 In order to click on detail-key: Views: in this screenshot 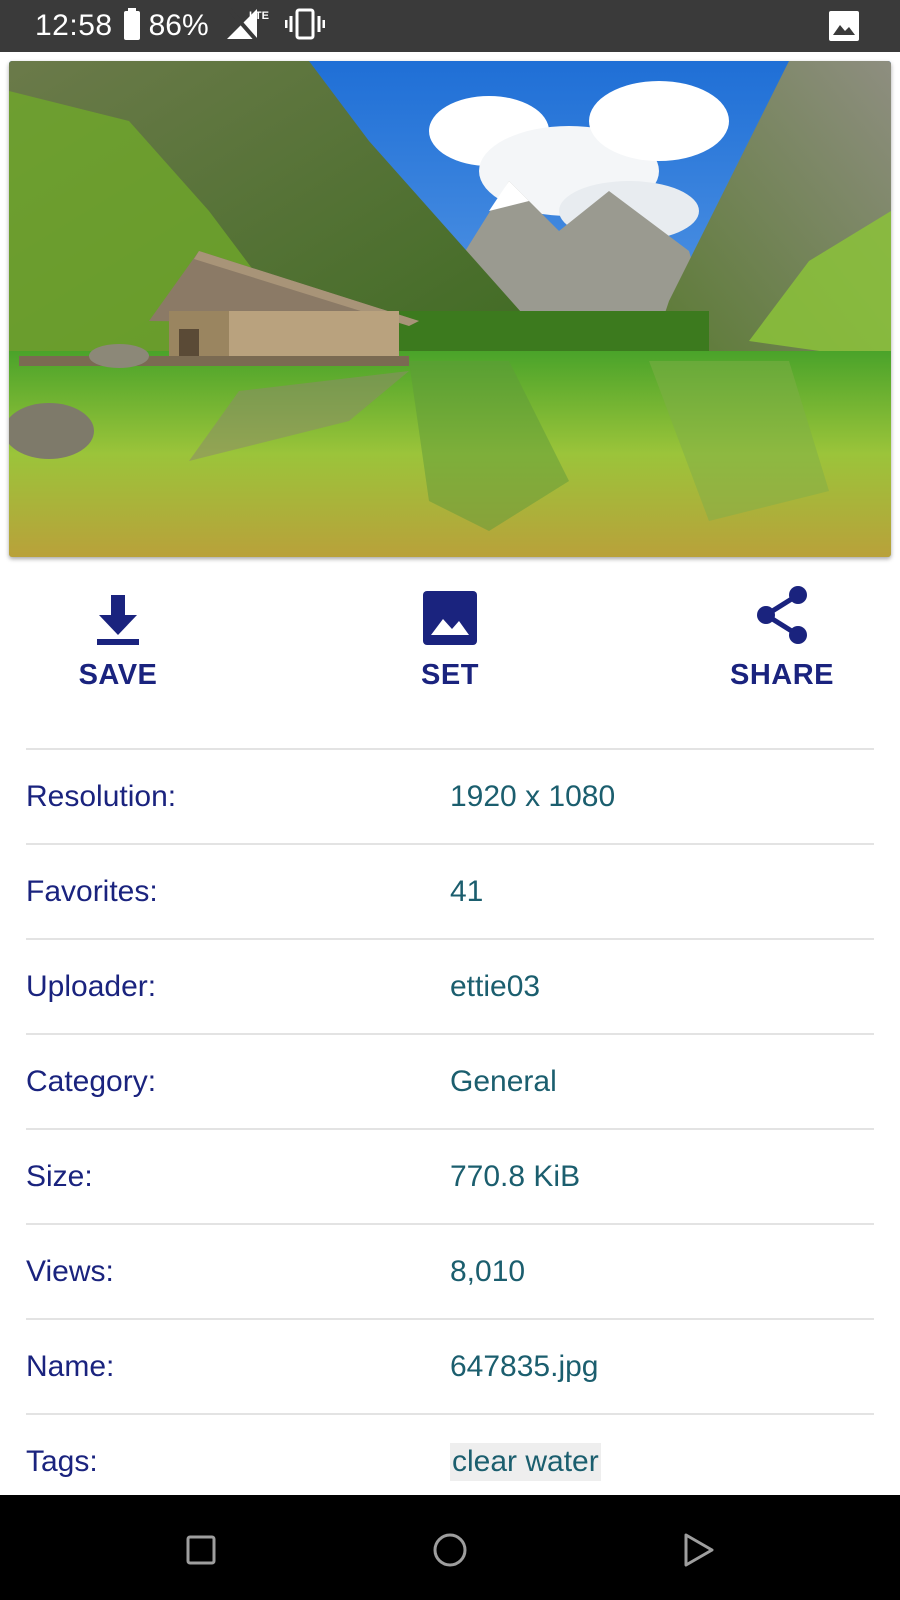, I will do `click(70, 1271)`.